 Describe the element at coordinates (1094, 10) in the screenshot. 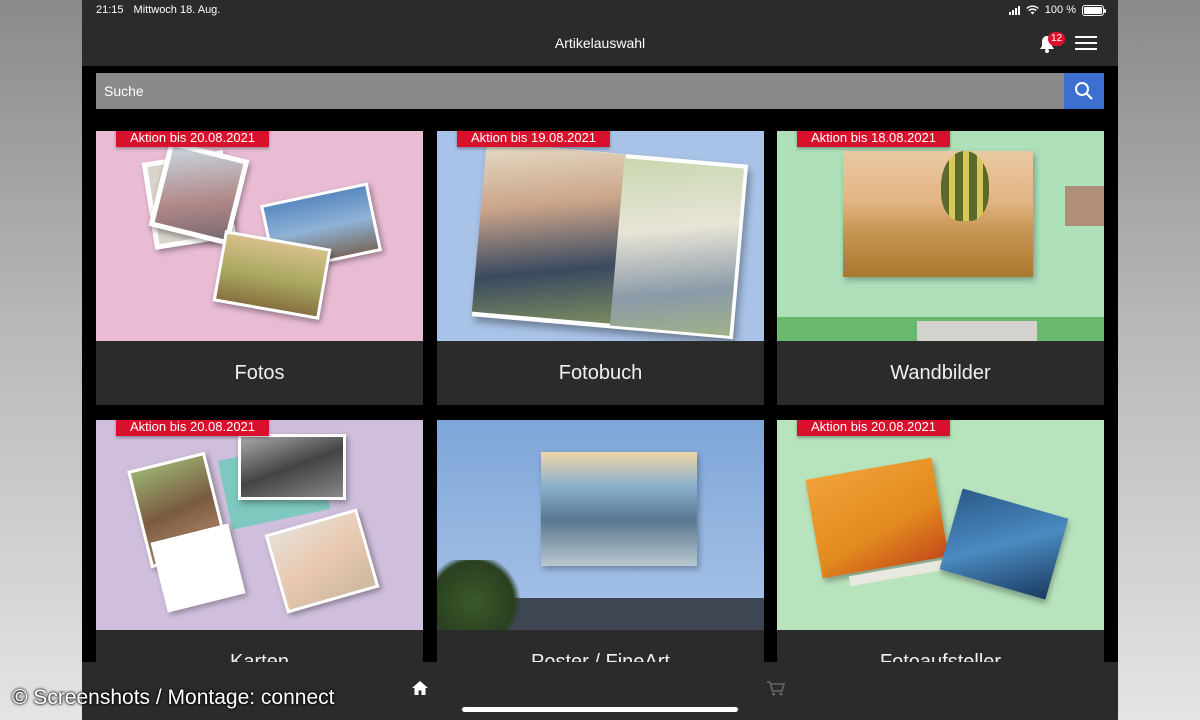

I see `battery-icon` at that location.